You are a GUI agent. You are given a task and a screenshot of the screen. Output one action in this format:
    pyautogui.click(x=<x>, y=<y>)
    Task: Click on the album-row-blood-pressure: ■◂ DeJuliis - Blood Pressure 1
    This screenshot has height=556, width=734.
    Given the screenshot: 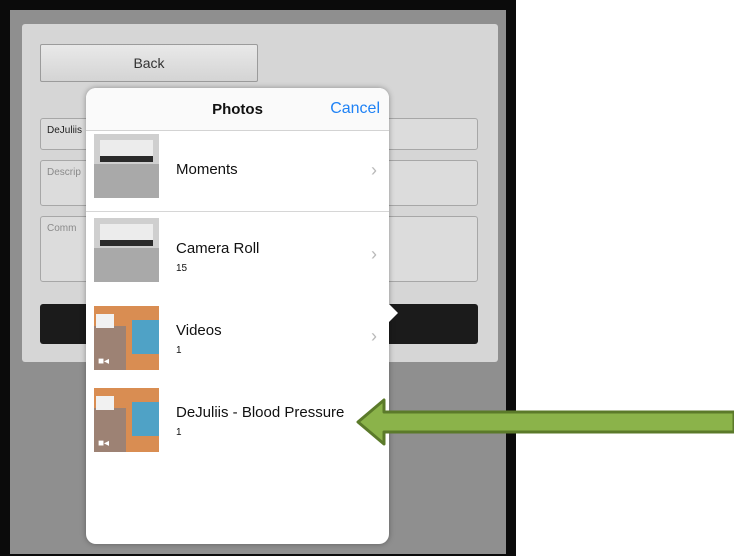 What is the action you would take?
    pyautogui.click(x=237, y=425)
    